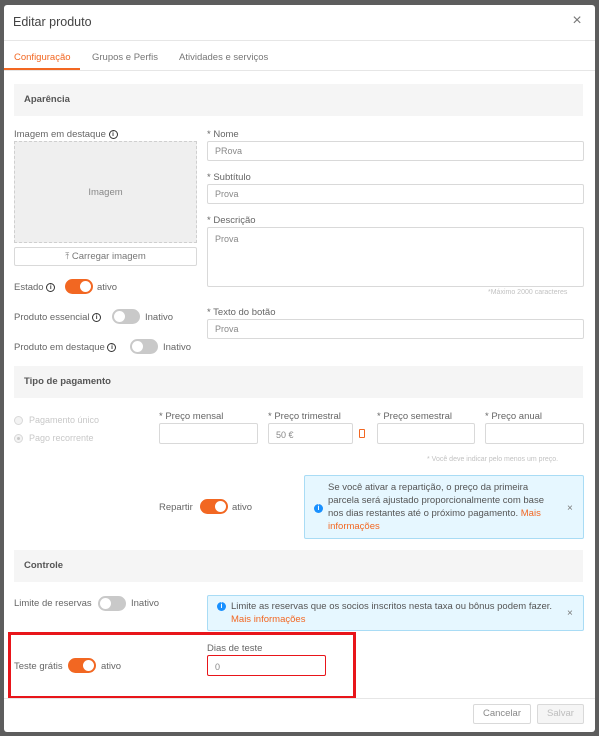  What do you see at coordinates (177, 347) in the screenshot?
I see `featured-value: Inativo` at bounding box center [177, 347].